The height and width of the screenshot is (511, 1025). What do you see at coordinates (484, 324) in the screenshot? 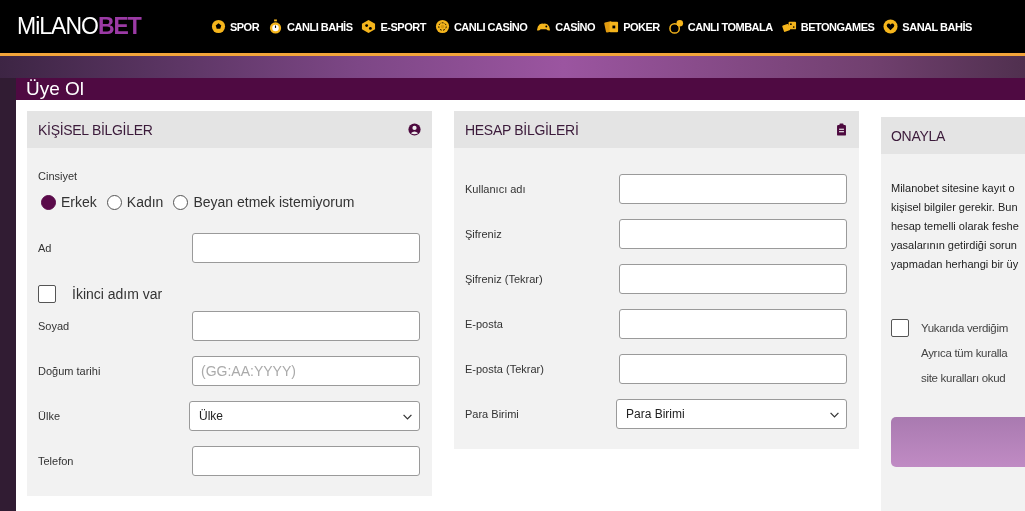
I see `field-label: E-posta` at bounding box center [484, 324].